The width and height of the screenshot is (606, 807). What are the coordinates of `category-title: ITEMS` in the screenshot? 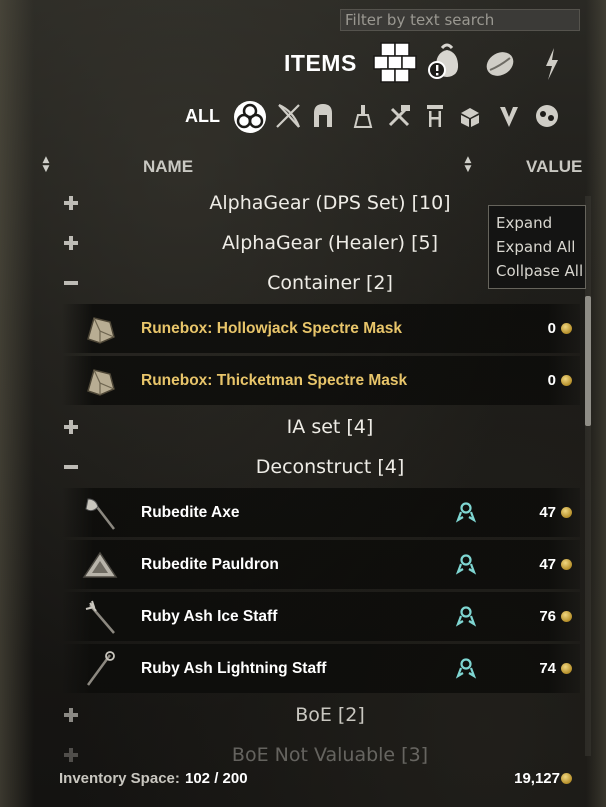 It's located at (320, 63).